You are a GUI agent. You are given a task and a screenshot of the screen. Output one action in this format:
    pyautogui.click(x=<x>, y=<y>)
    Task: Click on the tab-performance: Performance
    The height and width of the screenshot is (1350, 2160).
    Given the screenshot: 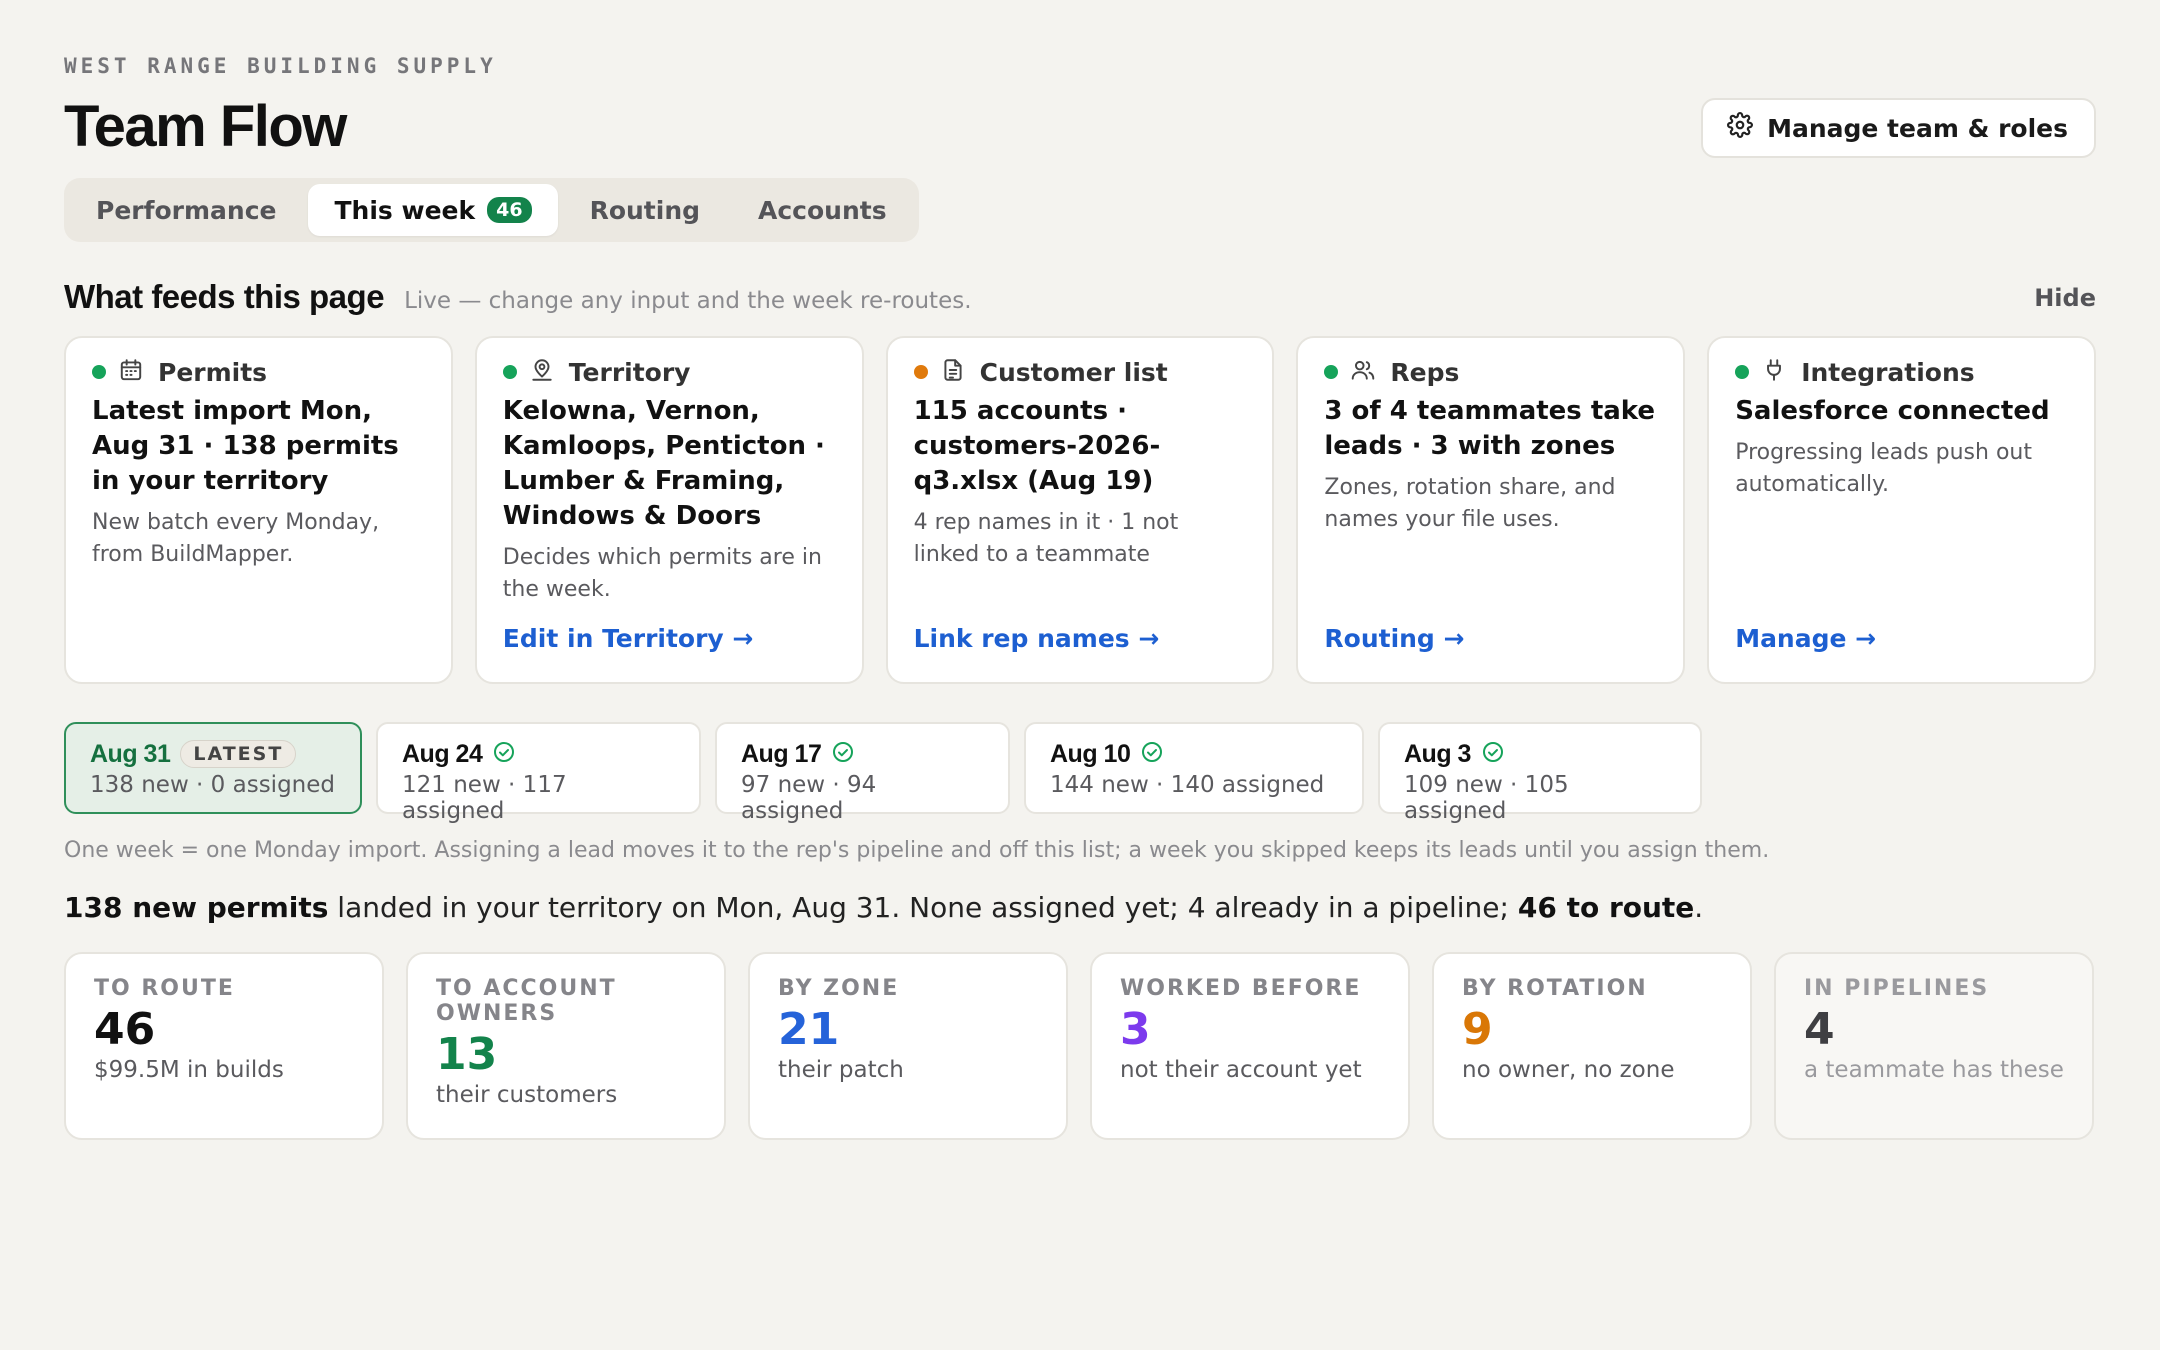 What is the action you would take?
    pyautogui.click(x=186, y=210)
    